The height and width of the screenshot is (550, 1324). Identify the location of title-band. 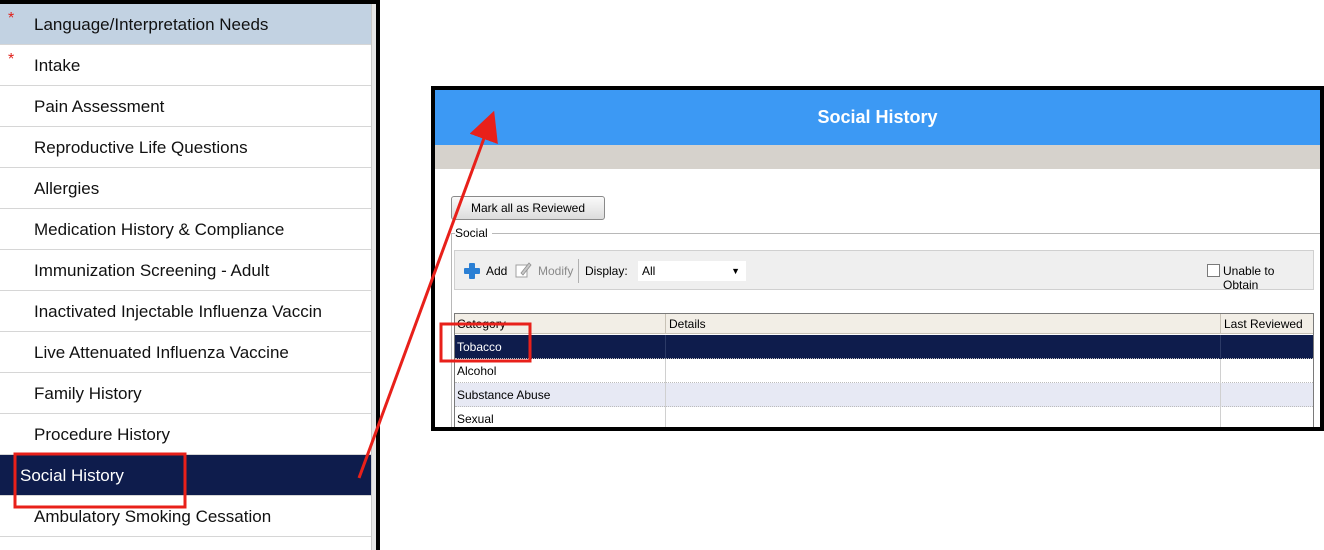
(877, 157).